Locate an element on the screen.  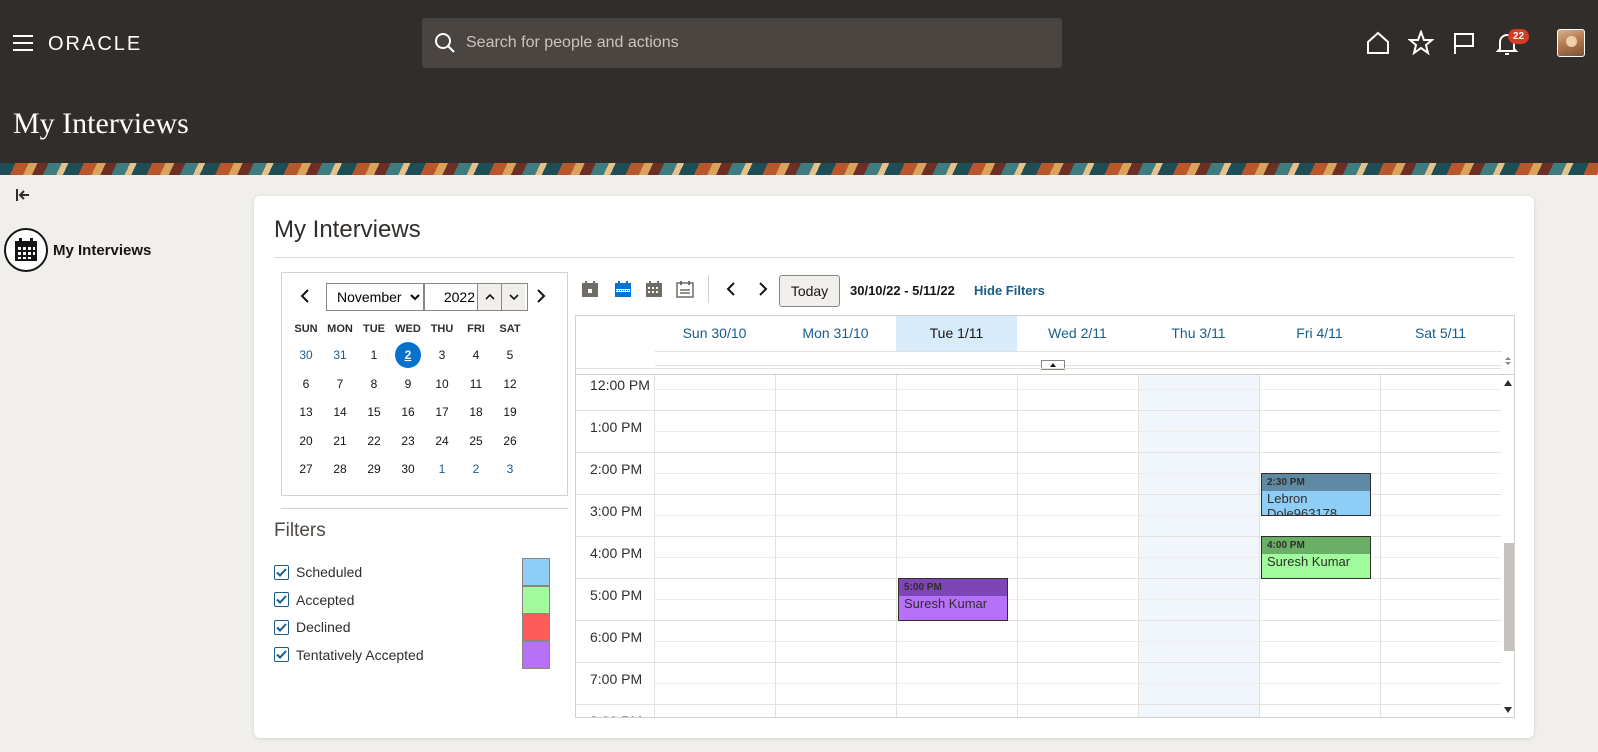
collapse-panel-icon is located at coordinates (24, 195).